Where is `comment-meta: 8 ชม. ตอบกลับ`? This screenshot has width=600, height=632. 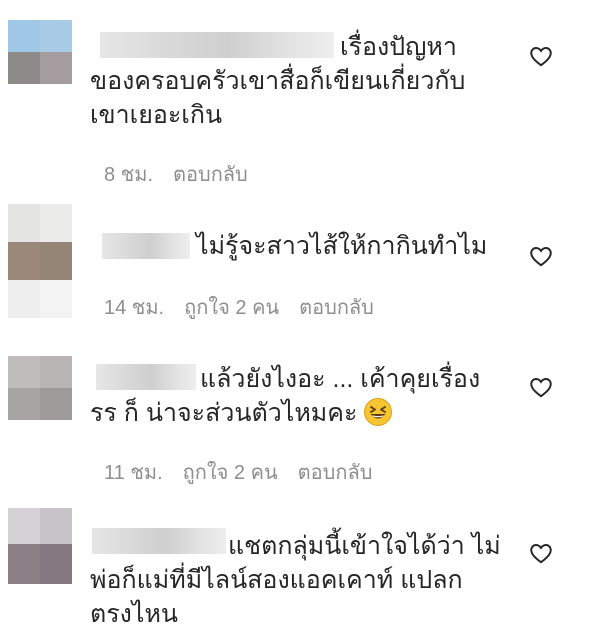
comment-meta: 8 ชม. ตอบกลับ is located at coordinates (176, 174).